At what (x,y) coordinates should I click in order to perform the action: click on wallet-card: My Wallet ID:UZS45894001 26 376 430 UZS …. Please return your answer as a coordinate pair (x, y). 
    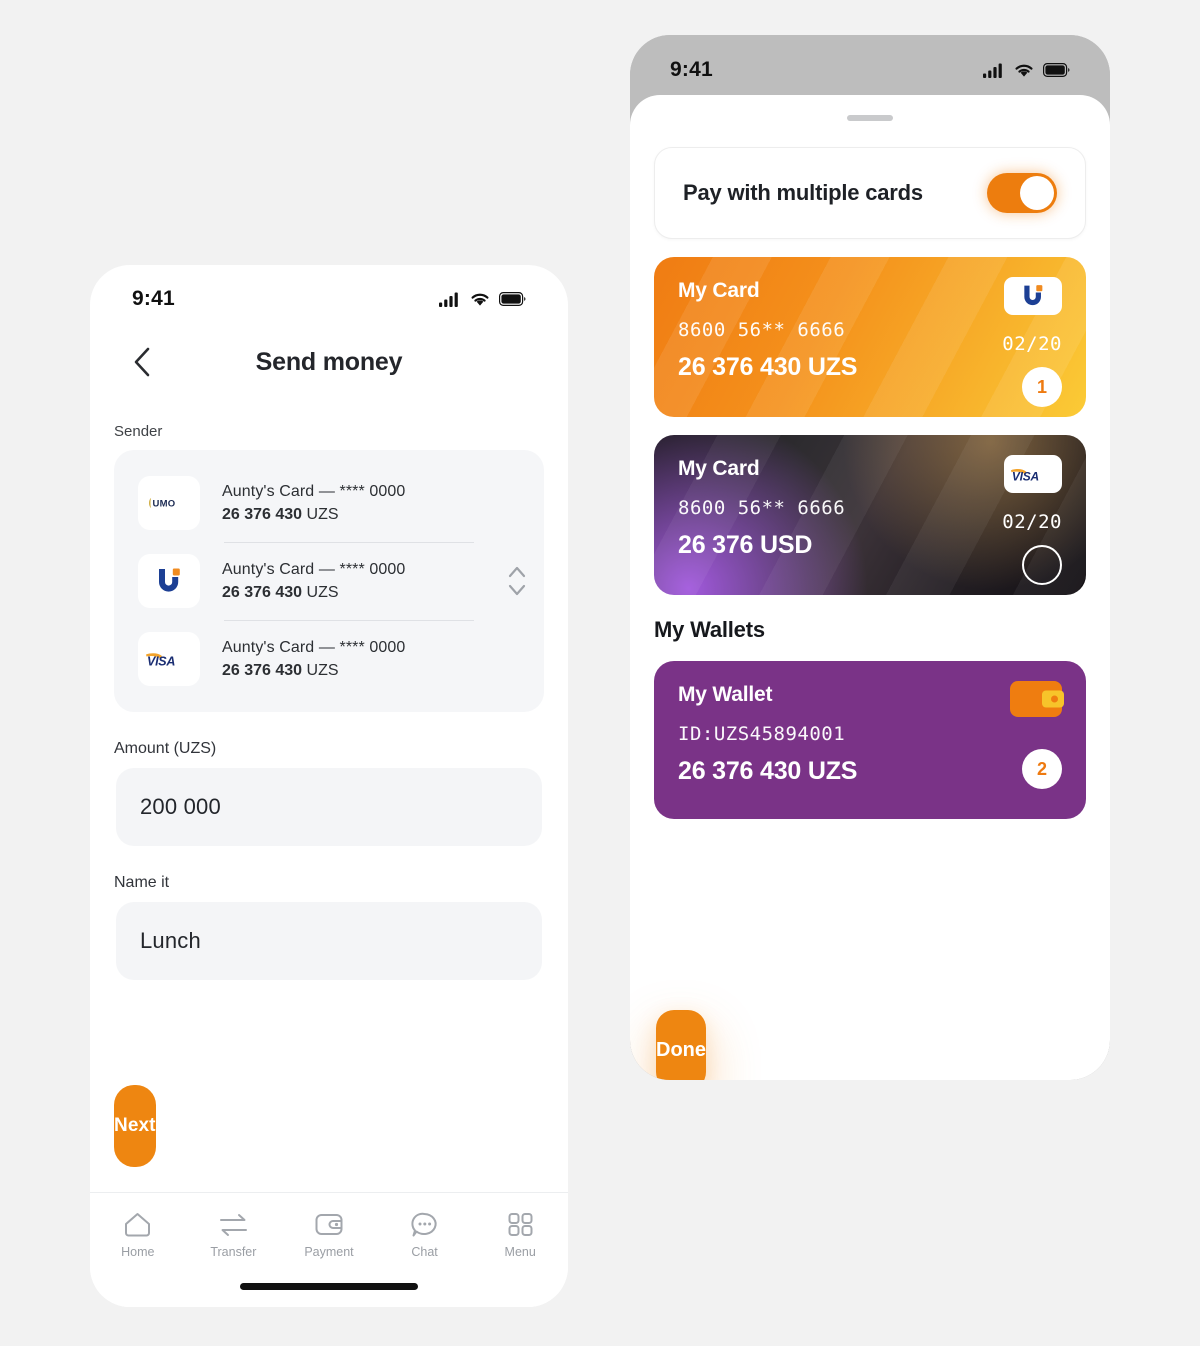
    Looking at the image, I should click on (870, 740).